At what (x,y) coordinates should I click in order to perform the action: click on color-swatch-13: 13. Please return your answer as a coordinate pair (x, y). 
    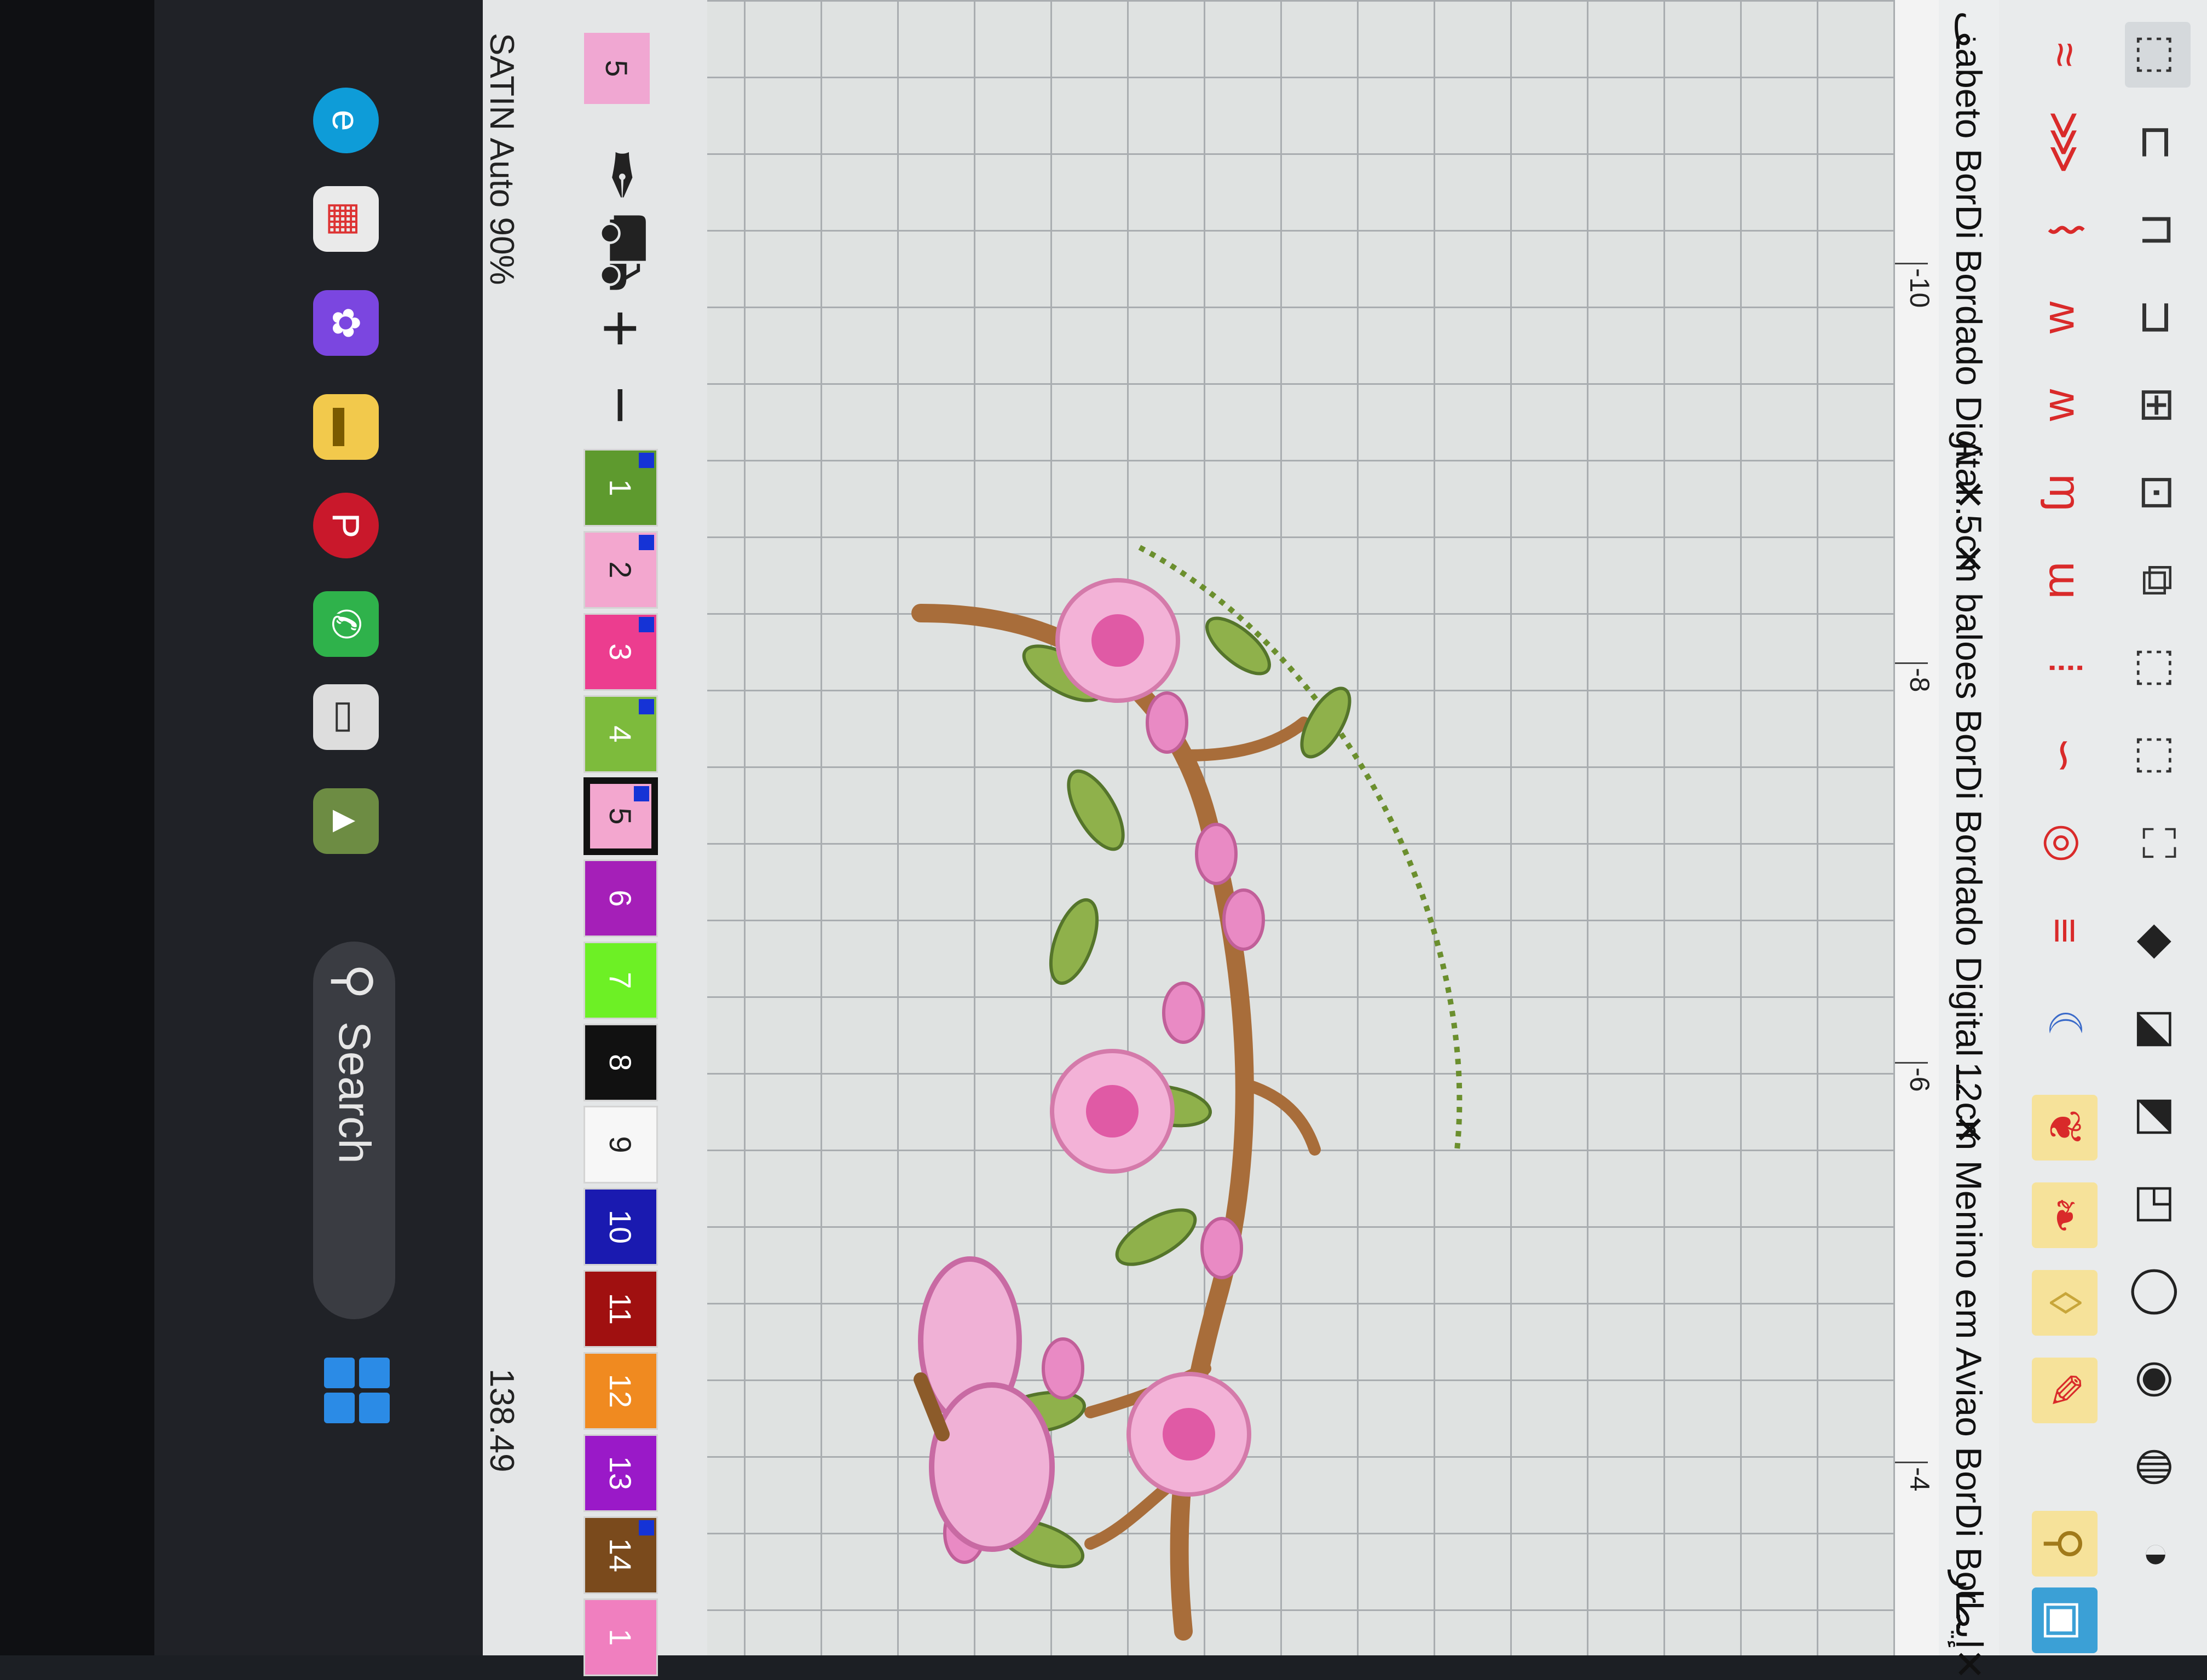
    Looking at the image, I should click on (620, 1473).